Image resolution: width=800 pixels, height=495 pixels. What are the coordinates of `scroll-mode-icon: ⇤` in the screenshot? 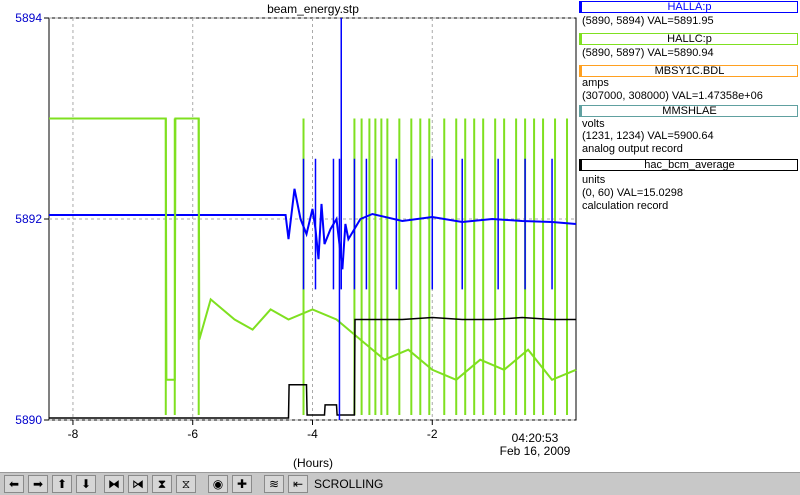 It's located at (298, 484).